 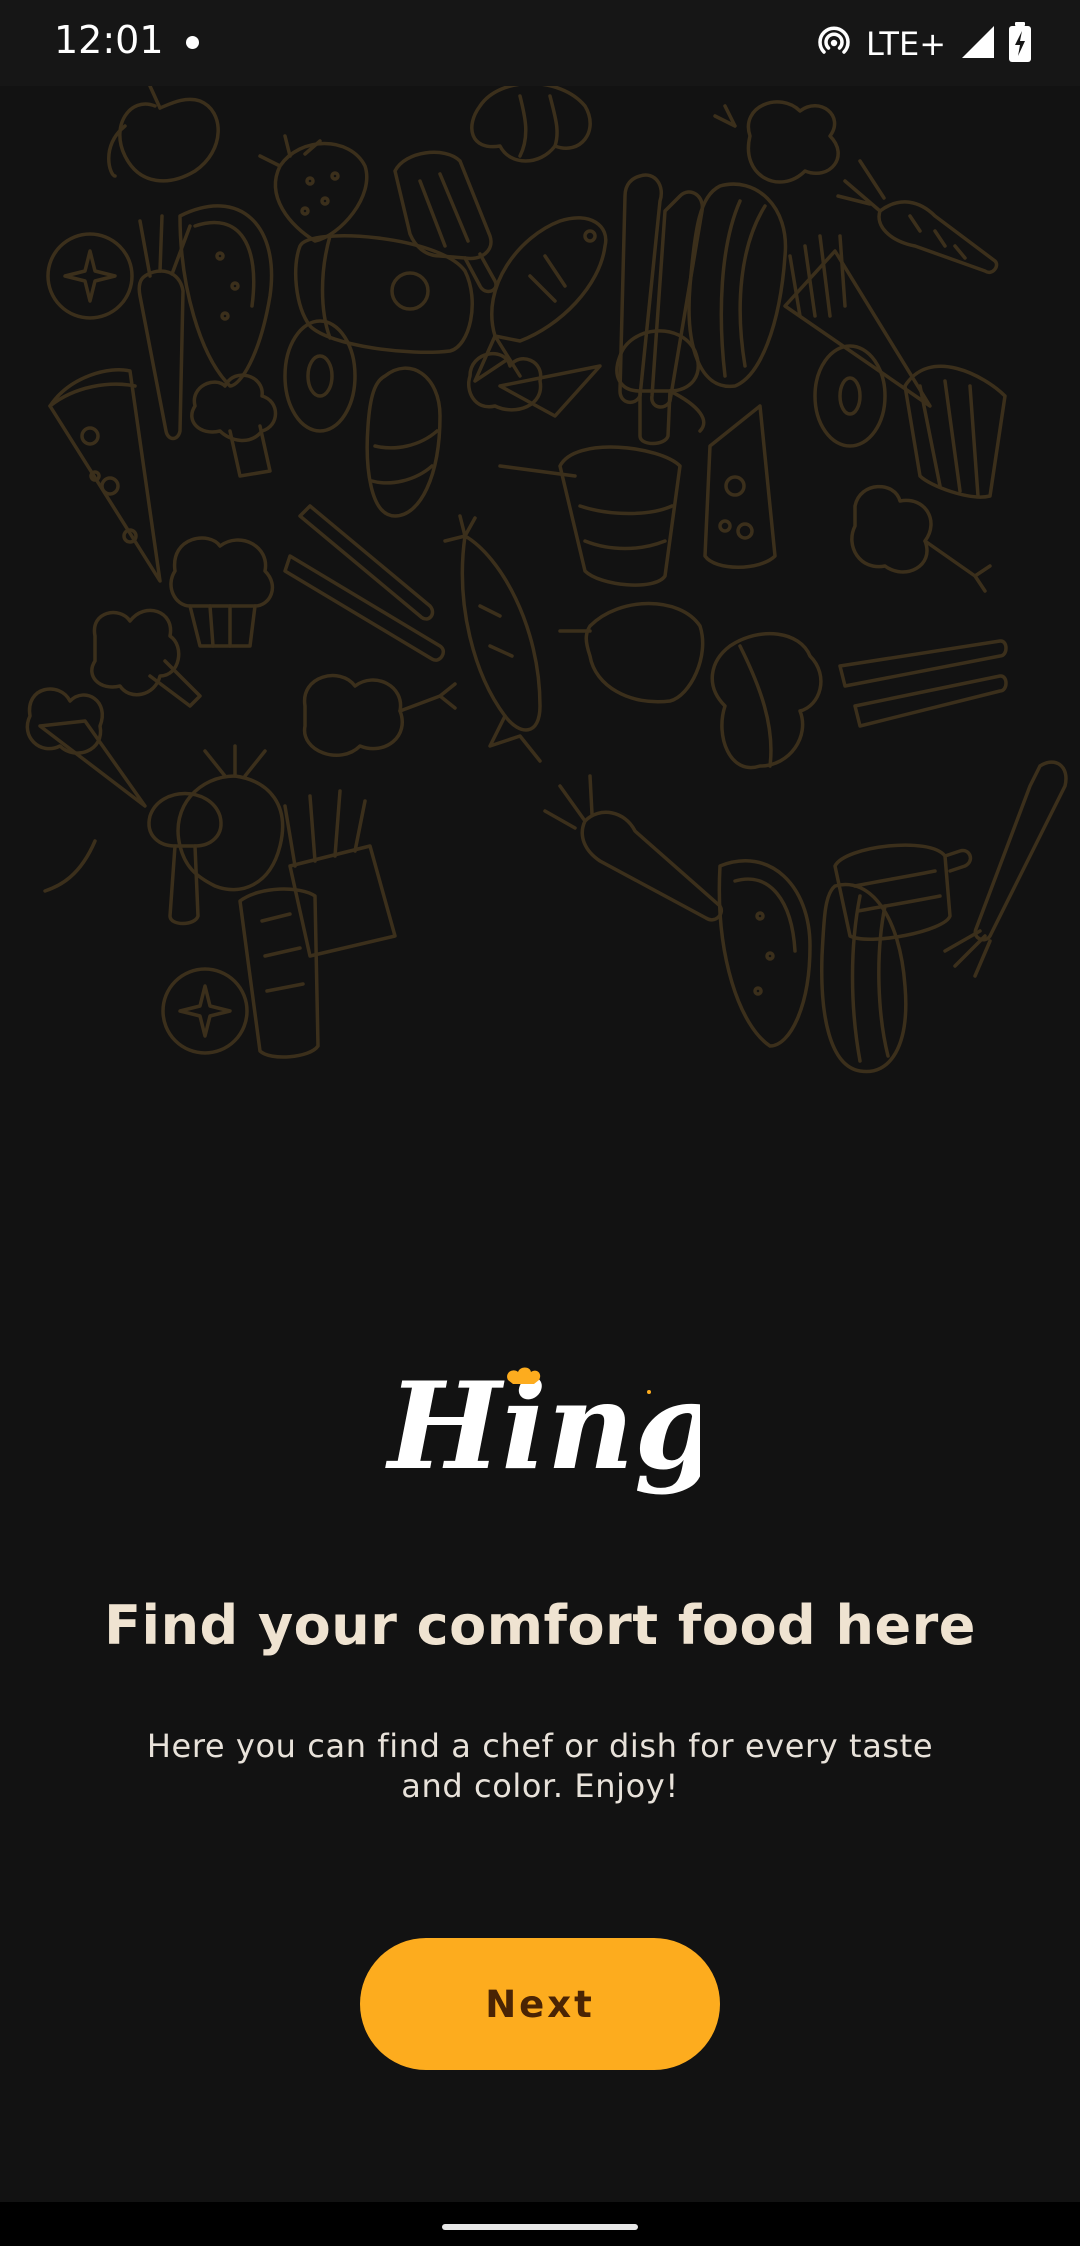 What do you see at coordinates (740, 486) in the screenshot?
I see `cheese-doodle` at bounding box center [740, 486].